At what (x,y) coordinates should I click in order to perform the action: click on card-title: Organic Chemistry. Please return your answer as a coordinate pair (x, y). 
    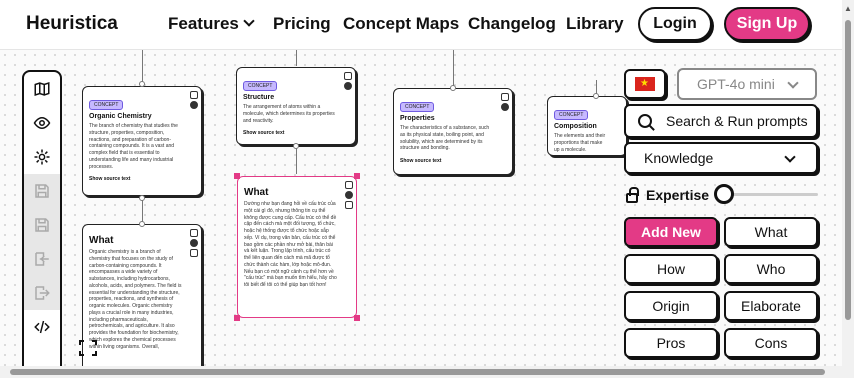
    Looking at the image, I should click on (120, 116).